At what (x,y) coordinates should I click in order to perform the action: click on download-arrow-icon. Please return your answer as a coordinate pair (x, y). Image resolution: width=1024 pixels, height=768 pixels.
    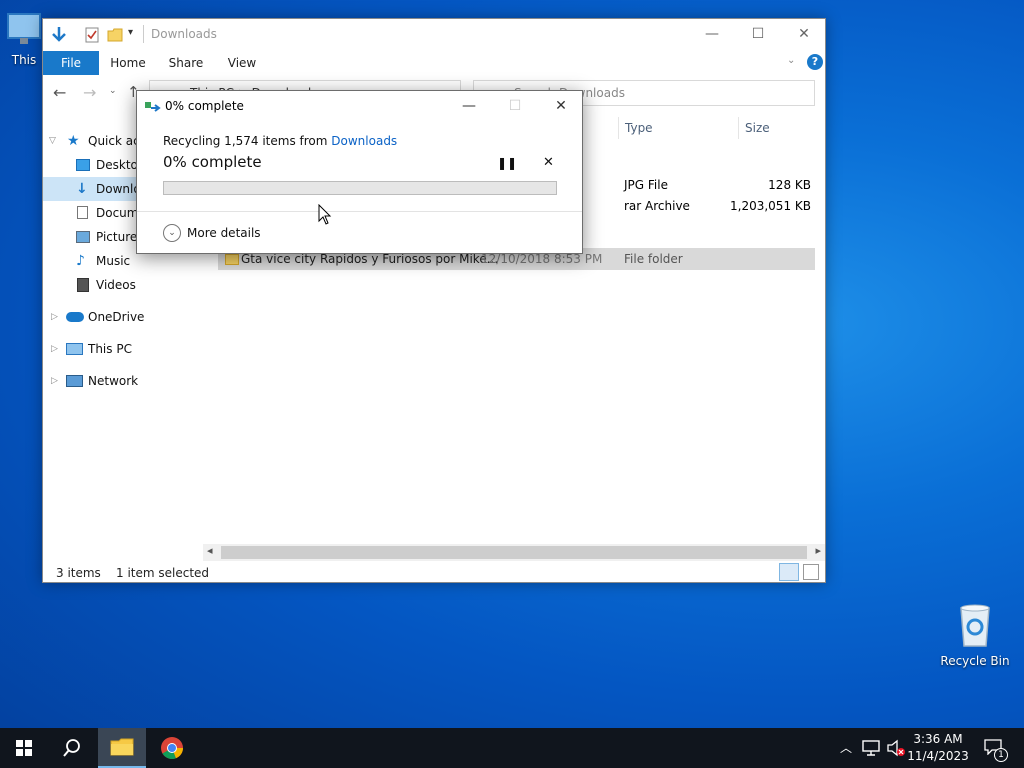
    Looking at the image, I should click on (59, 34).